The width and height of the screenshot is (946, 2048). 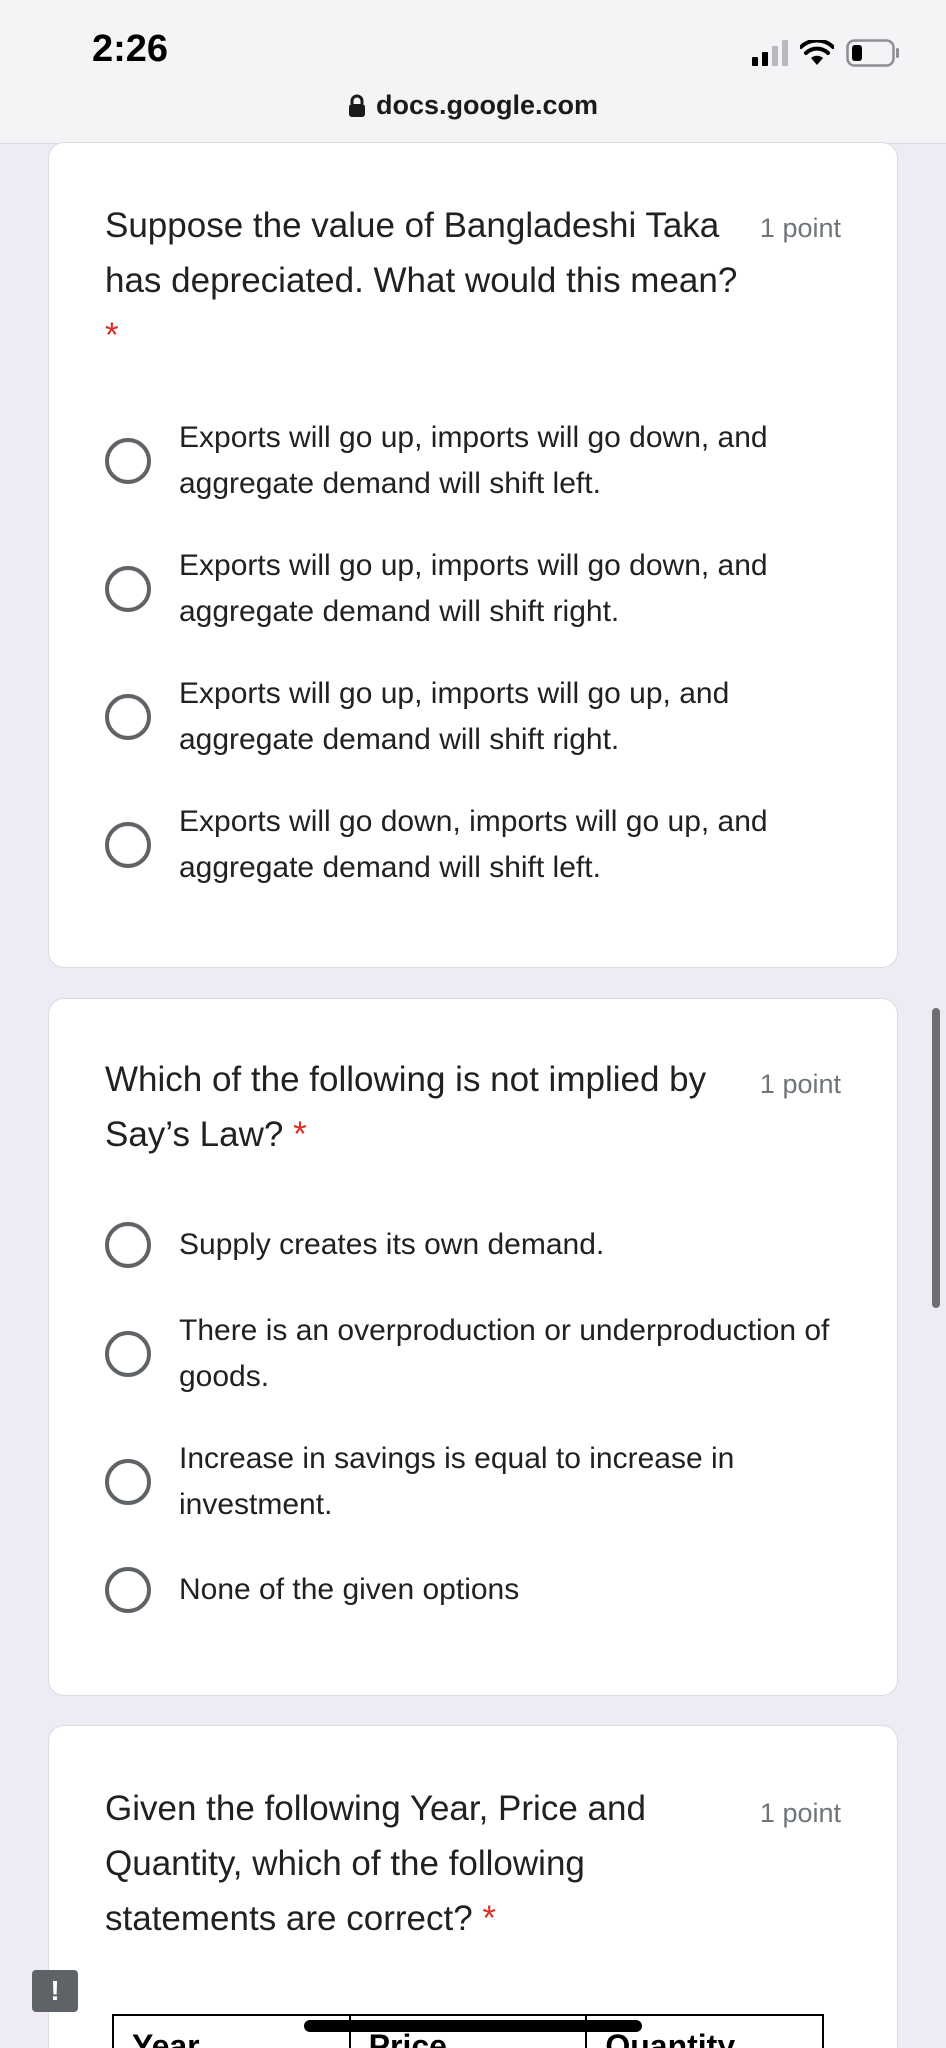 I want to click on answer-option: Supply creates its own demand., so click(x=485, y=1245).